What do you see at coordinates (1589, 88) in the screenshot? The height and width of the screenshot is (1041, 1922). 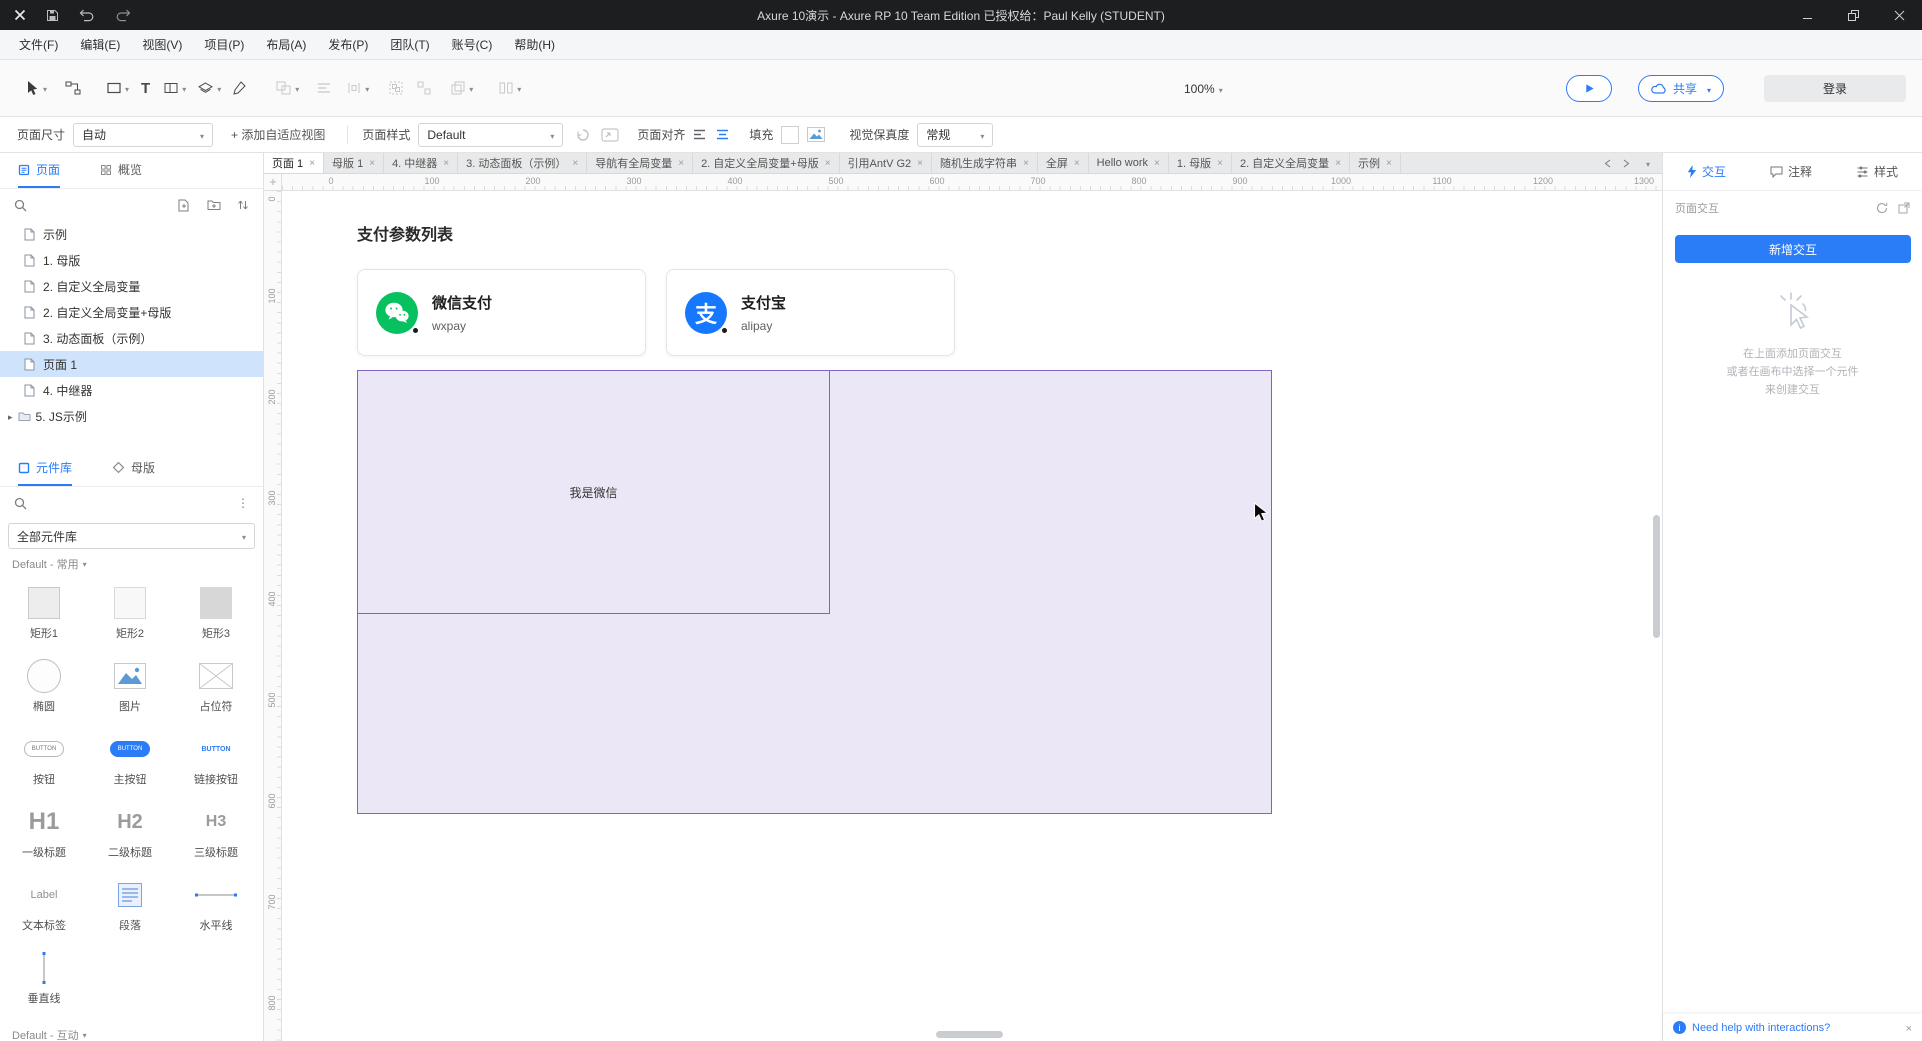 I see `preview-button` at bounding box center [1589, 88].